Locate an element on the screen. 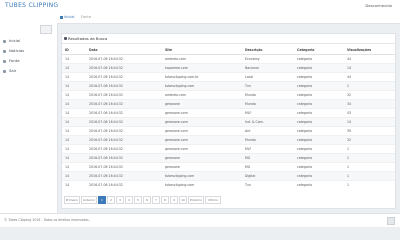  column-header: Data is located at coordinates (124, 50).